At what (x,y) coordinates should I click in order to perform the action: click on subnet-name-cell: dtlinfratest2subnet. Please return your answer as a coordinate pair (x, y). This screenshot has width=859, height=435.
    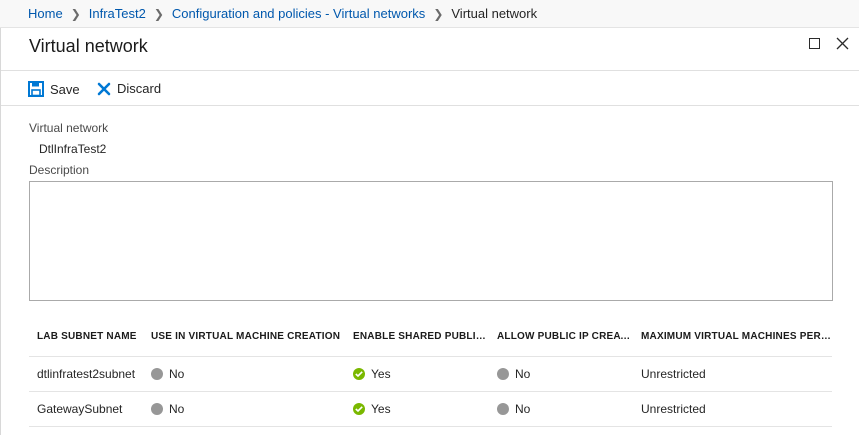
    Looking at the image, I should click on (86, 374).